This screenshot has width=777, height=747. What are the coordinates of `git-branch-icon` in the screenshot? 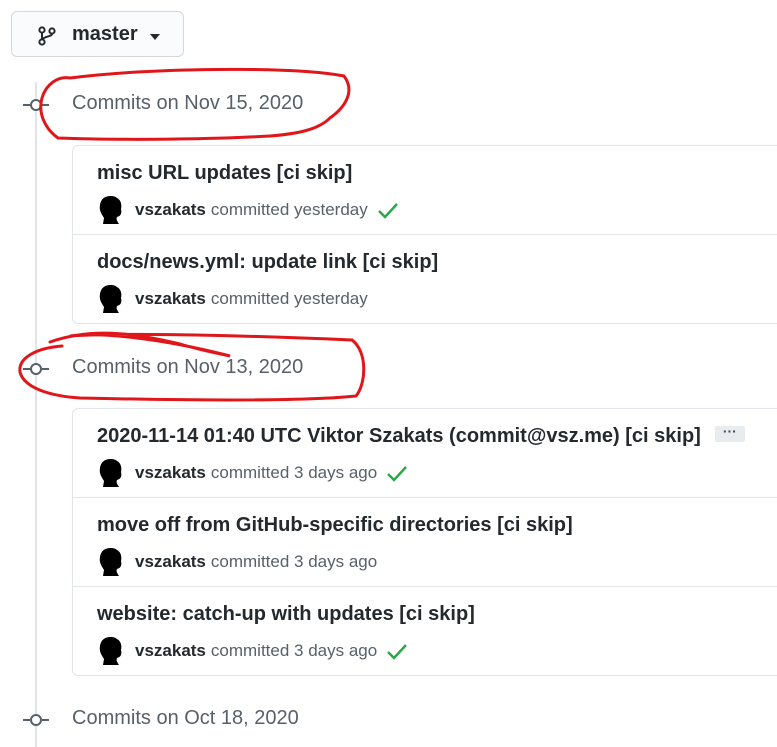 It's located at (47, 36).